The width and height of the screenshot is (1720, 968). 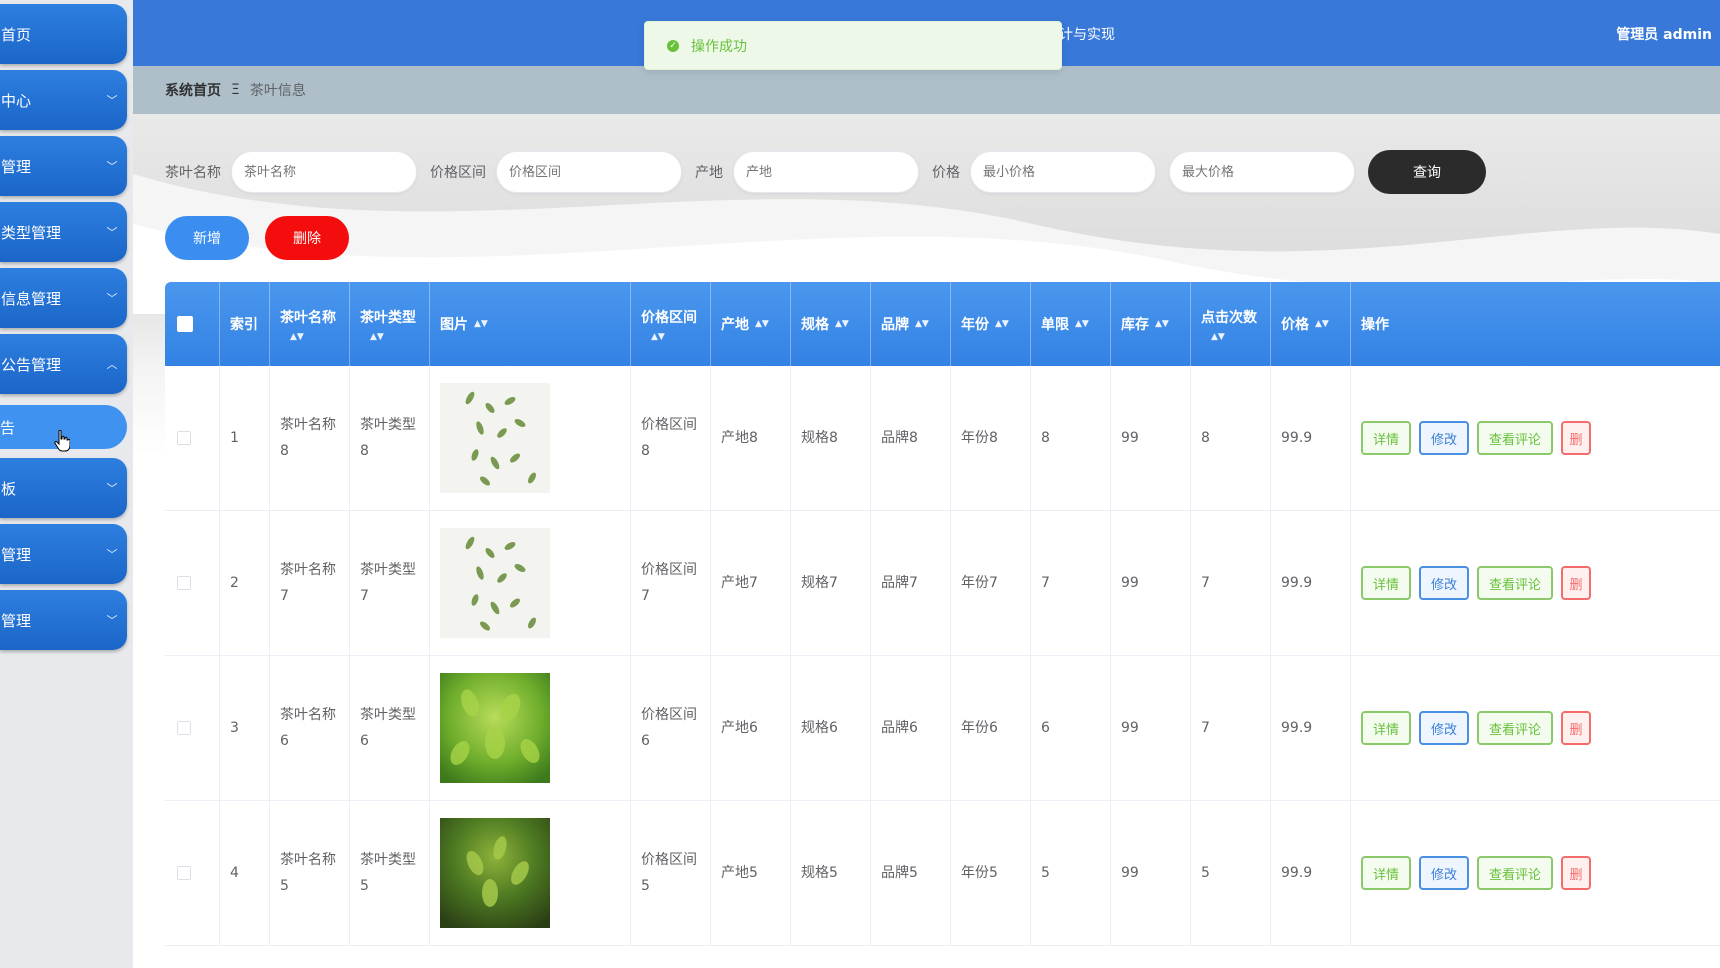 What do you see at coordinates (308, 715) in the screenshot?
I see `cell-name-text: 茶叶名称` at bounding box center [308, 715].